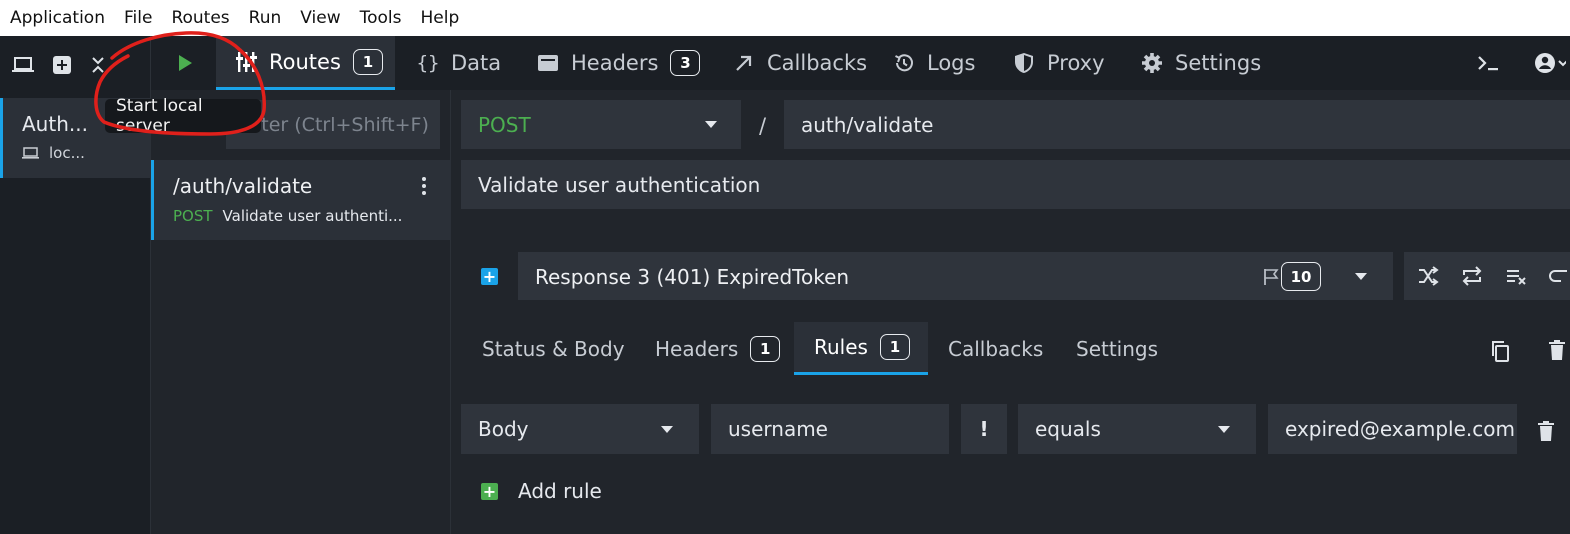 The height and width of the screenshot is (534, 1570). Describe the element at coordinates (183, 116) in the screenshot. I see `start-server-tooltip: Start local server` at that location.